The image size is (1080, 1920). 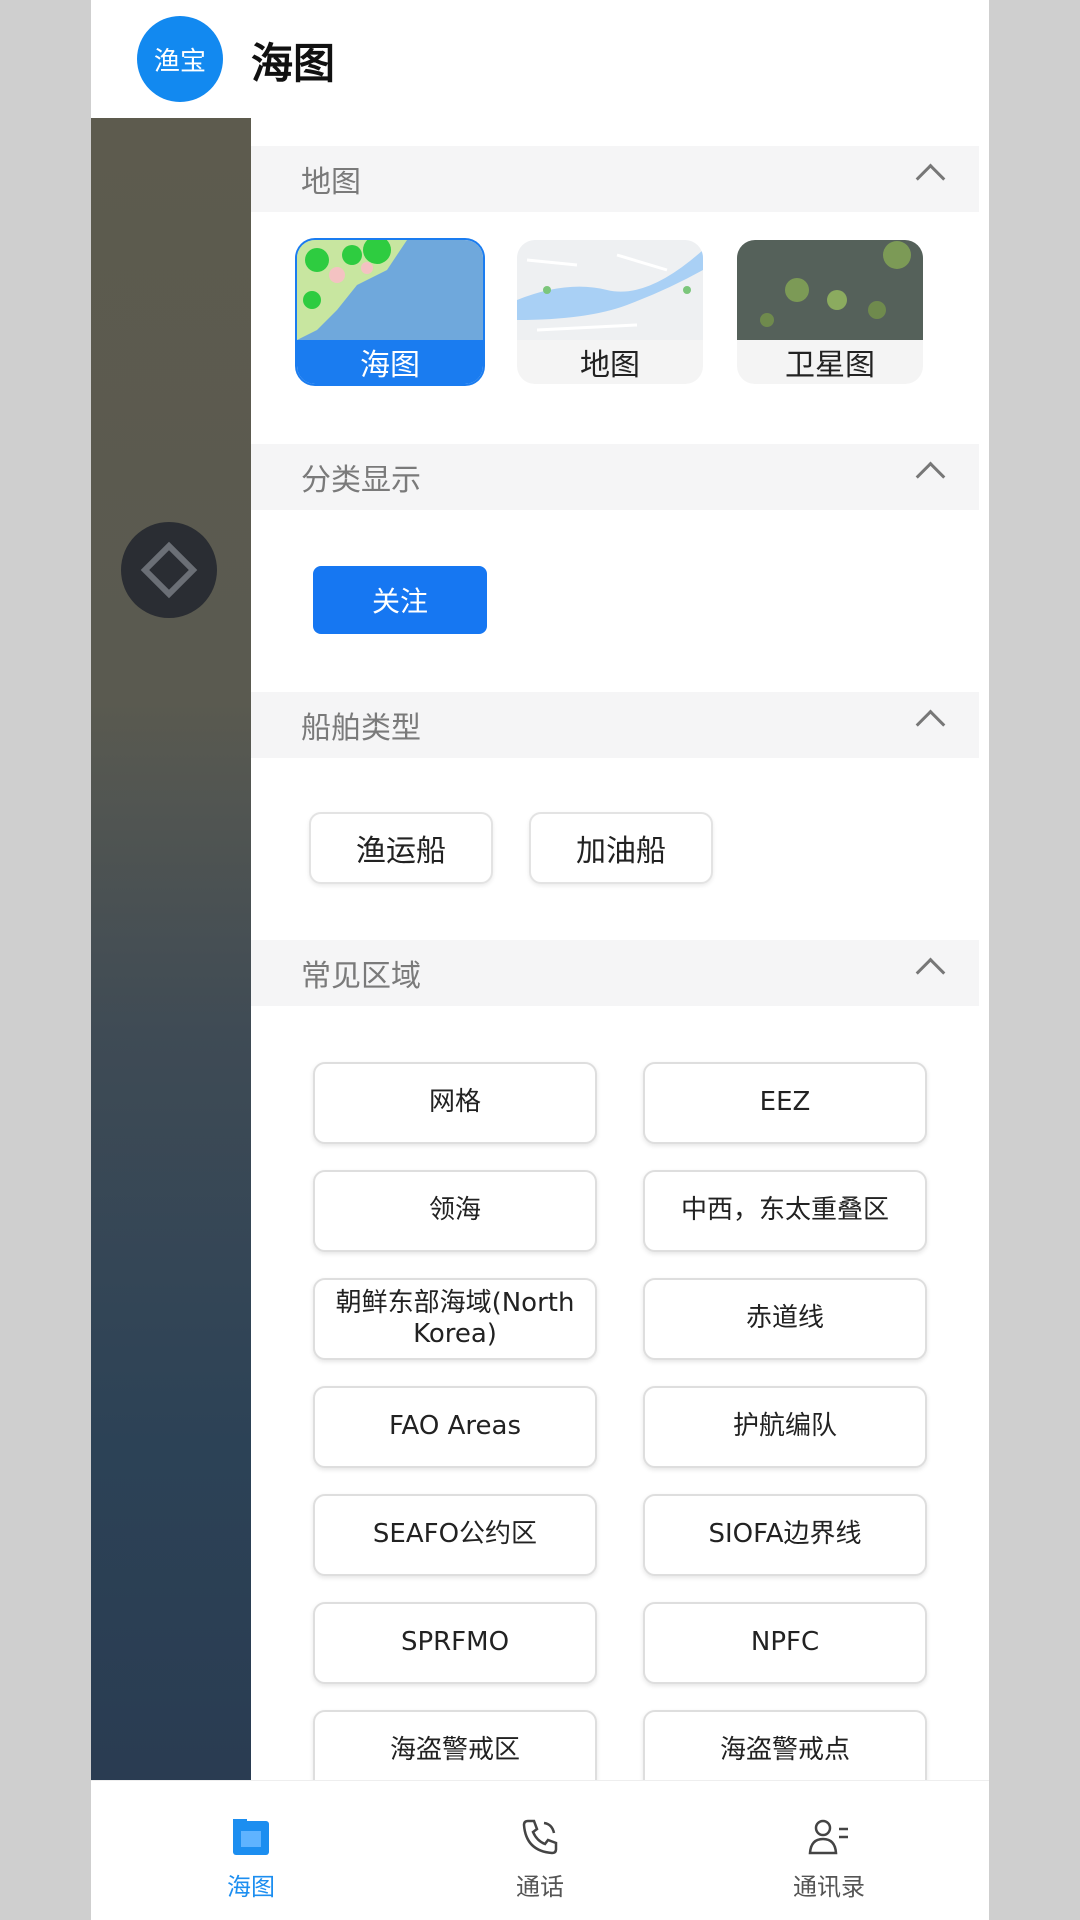 I want to click on app-header: 渔宝 海图, so click(x=540, y=59).